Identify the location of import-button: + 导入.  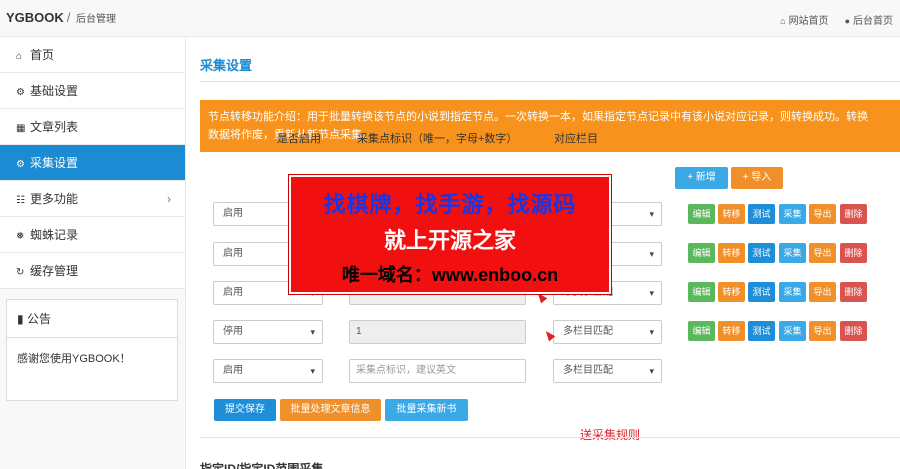
(757, 178).